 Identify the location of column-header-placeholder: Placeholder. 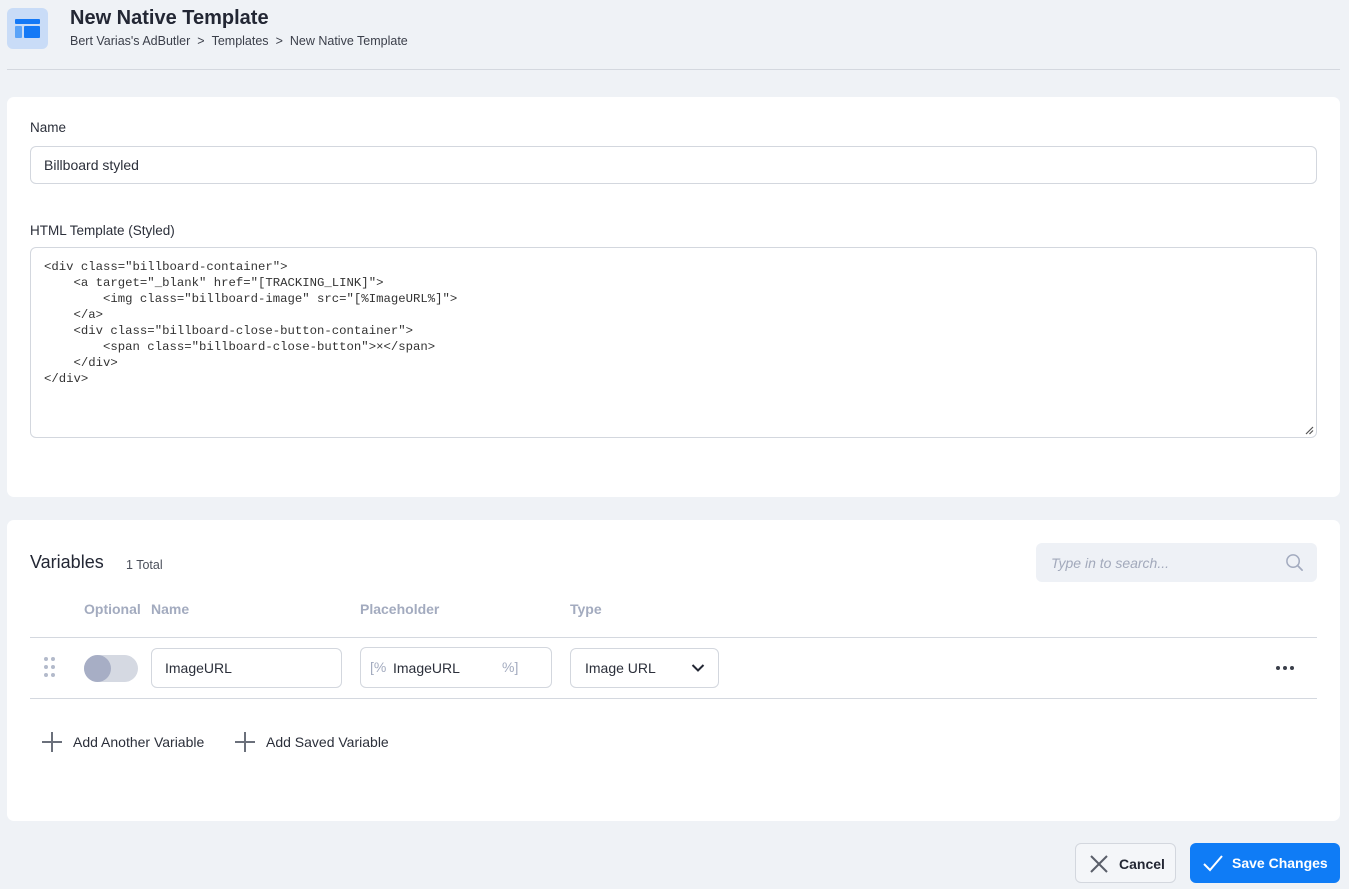
(400, 609).